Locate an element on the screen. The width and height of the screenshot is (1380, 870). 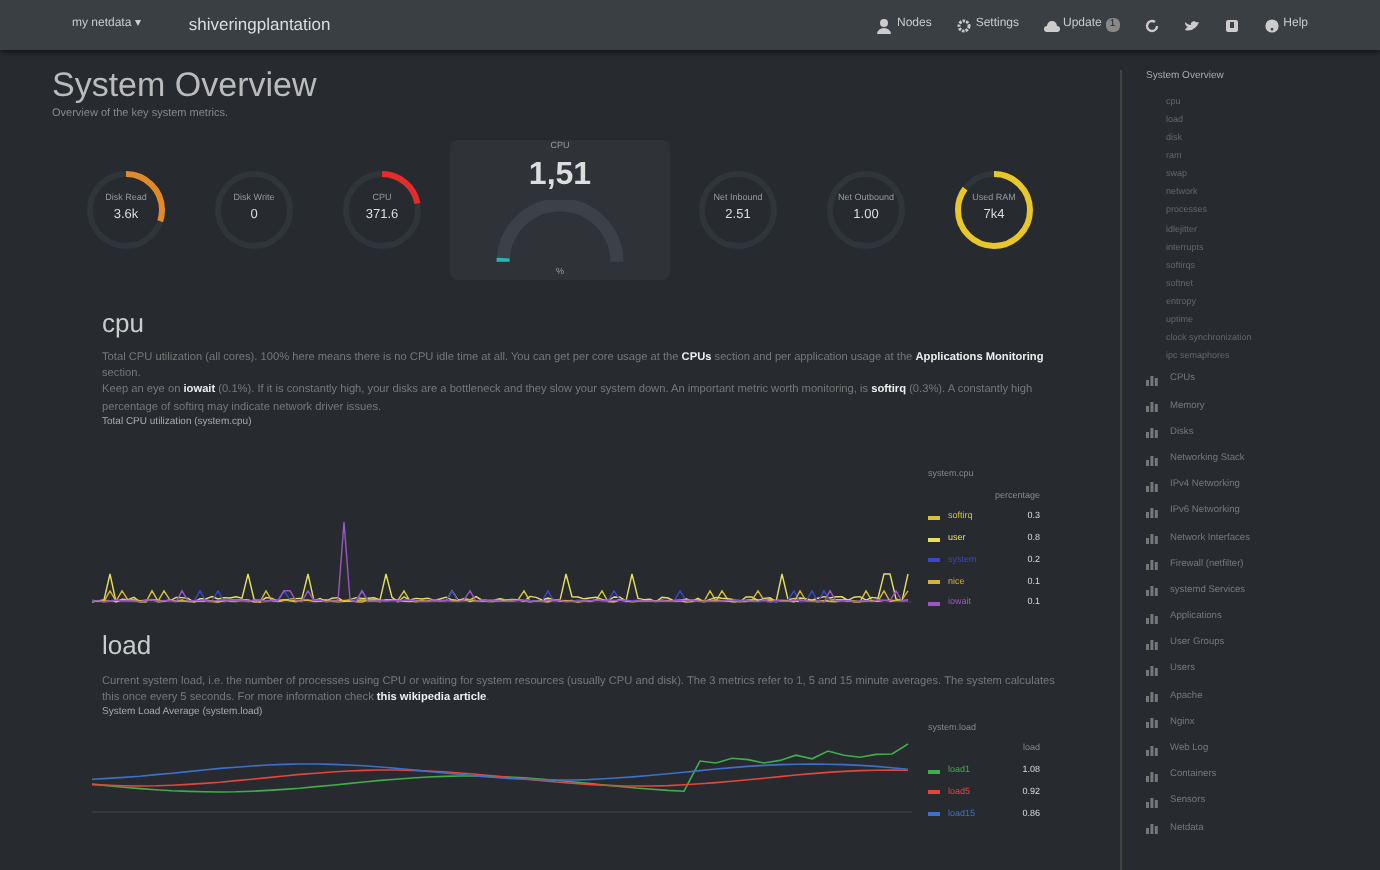
help-icon is located at coordinates (1271, 25).